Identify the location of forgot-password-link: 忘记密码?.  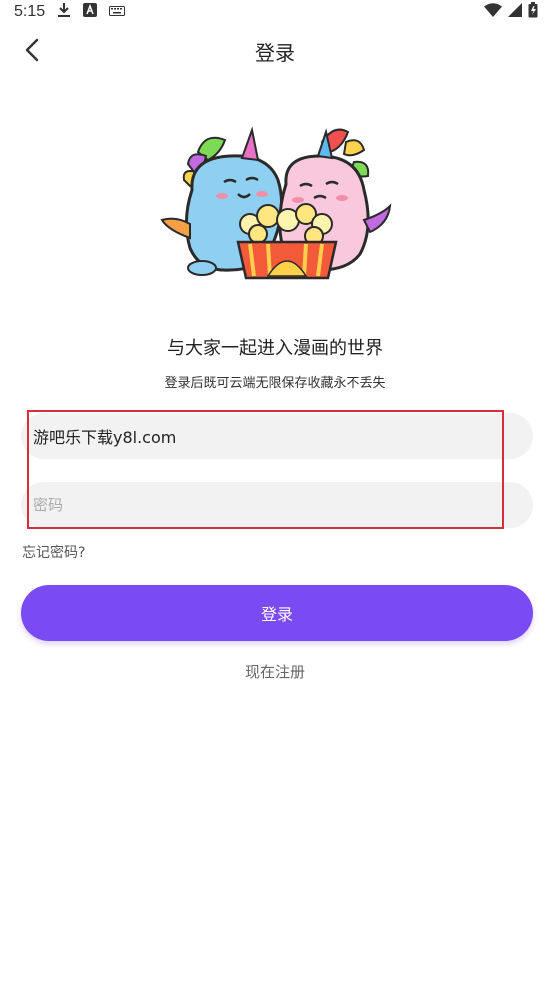
(53, 552).